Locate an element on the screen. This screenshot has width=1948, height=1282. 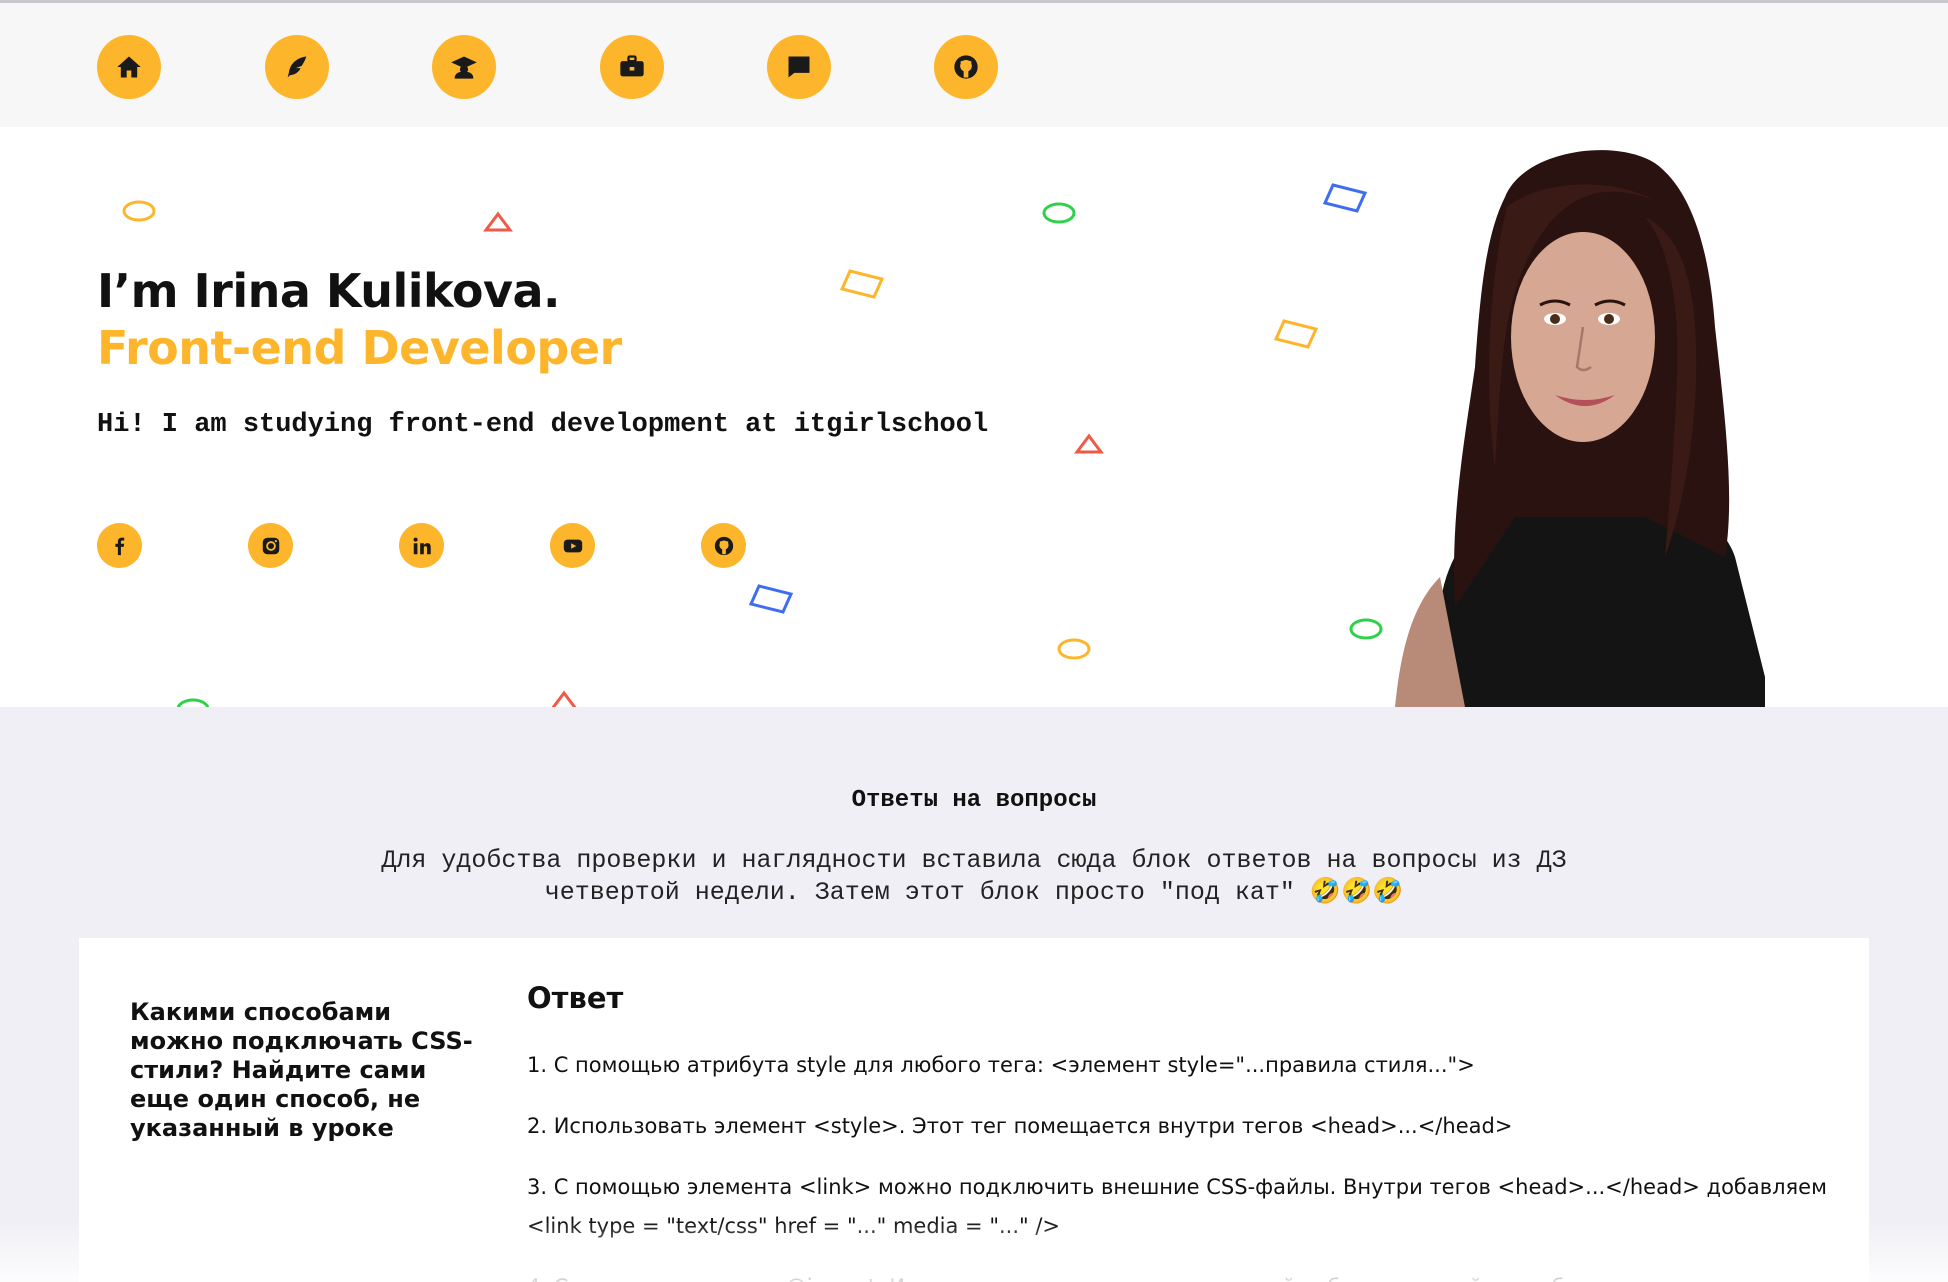
answers-title: Ответы на вопросы is located at coordinates (974, 800).